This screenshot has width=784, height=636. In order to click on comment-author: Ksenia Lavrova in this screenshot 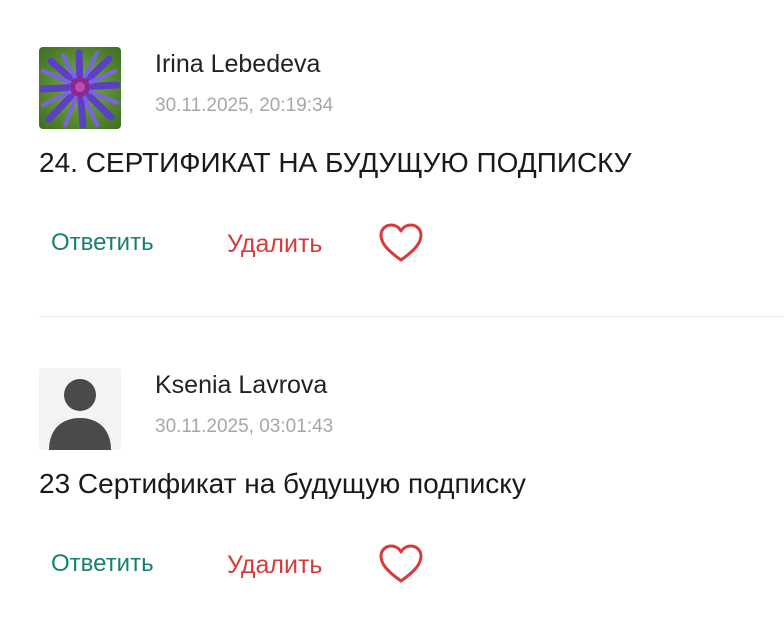, I will do `click(241, 385)`.